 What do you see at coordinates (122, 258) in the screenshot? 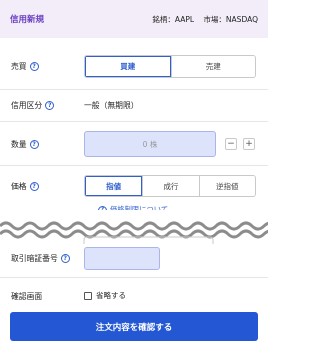
I see `trading-pin-input` at bounding box center [122, 258].